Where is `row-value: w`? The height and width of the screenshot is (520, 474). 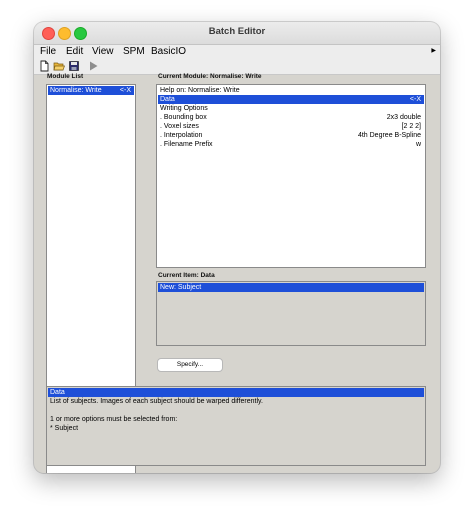
row-value: w is located at coordinates (418, 144).